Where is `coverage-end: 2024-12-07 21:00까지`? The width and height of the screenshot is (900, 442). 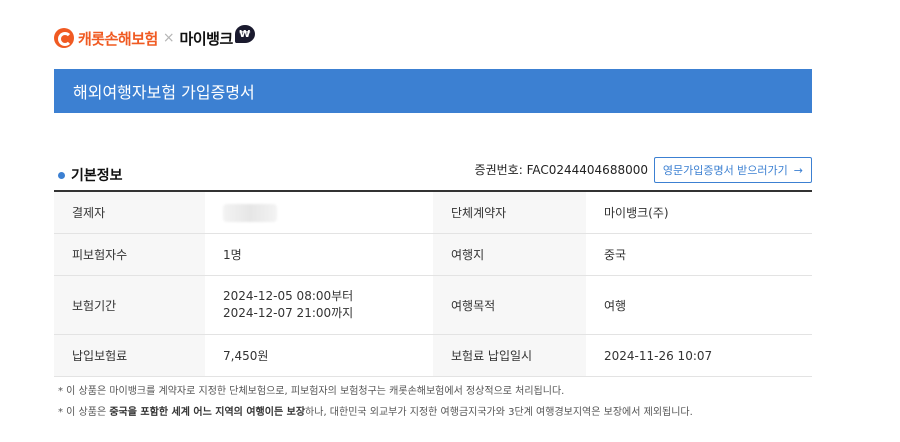 coverage-end: 2024-12-07 21:00까지 is located at coordinates (288, 313).